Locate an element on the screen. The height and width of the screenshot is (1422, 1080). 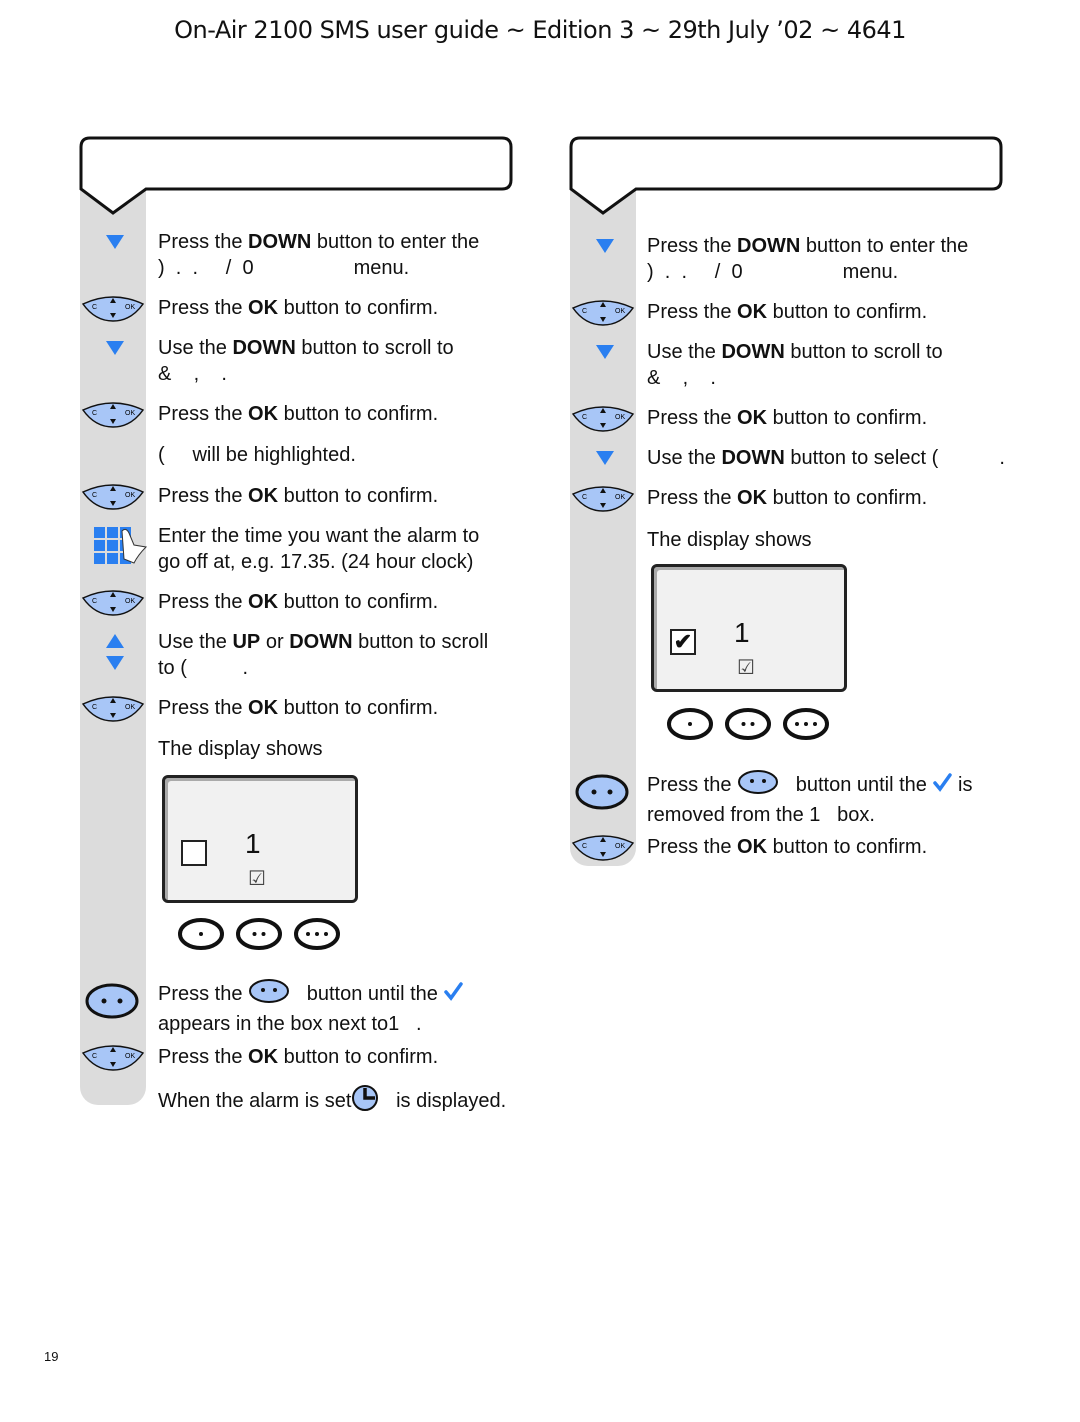
empty-box-icon is located at coordinates (194, 853).